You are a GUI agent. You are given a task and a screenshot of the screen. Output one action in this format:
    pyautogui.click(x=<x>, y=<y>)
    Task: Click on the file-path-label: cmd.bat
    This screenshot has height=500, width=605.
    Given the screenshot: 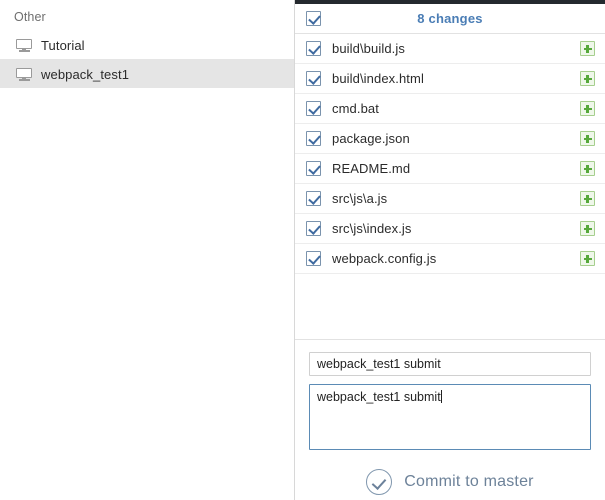 What is the action you would take?
    pyautogui.click(x=355, y=108)
    